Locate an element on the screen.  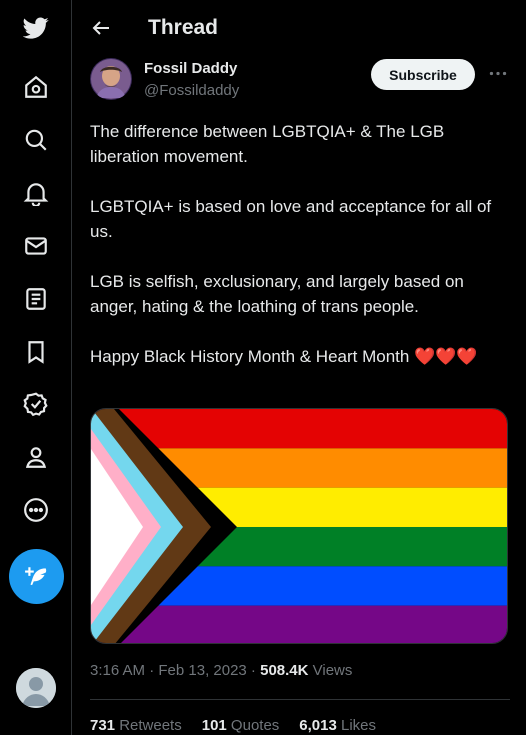
compose-tweet-button is located at coordinates (36, 576).